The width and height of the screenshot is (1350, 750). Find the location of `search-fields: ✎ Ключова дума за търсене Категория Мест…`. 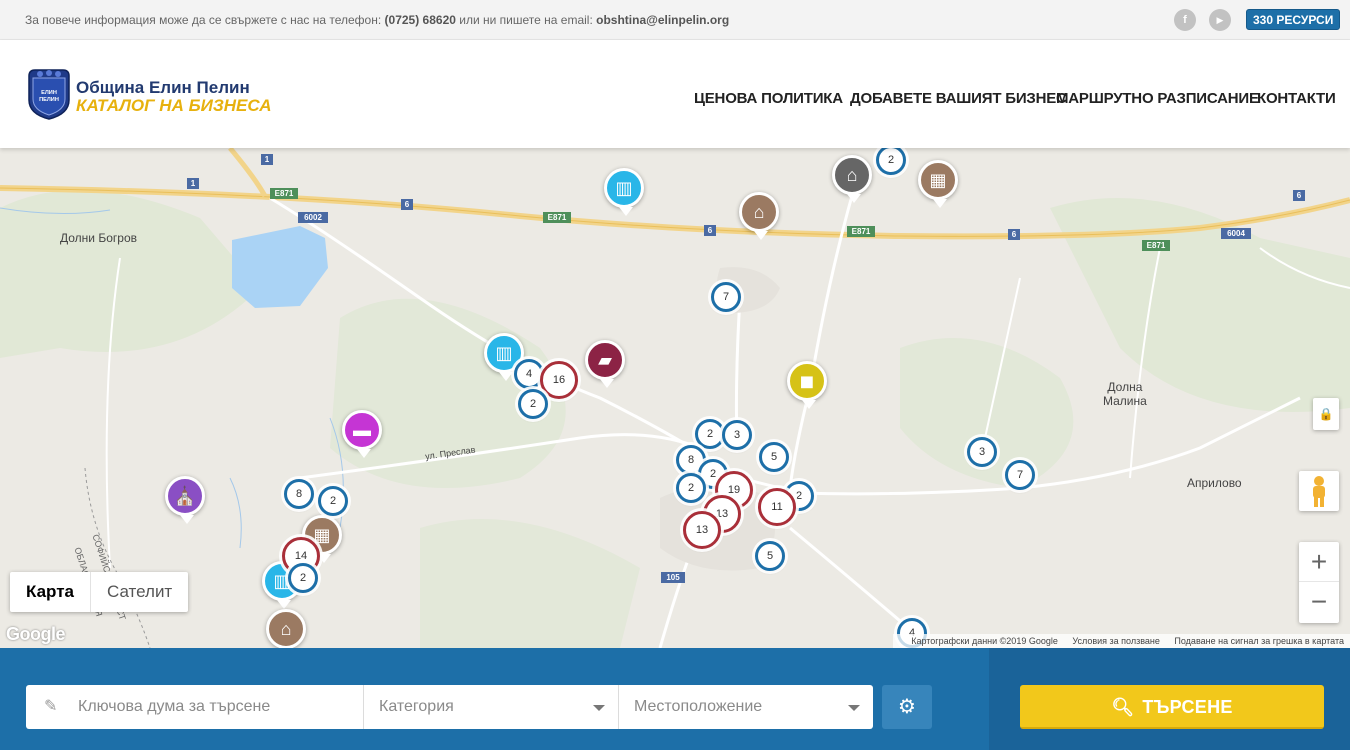

search-fields: ✎ Ключова дума за търсене Категория Мест… is located at coordinates (449, 707).